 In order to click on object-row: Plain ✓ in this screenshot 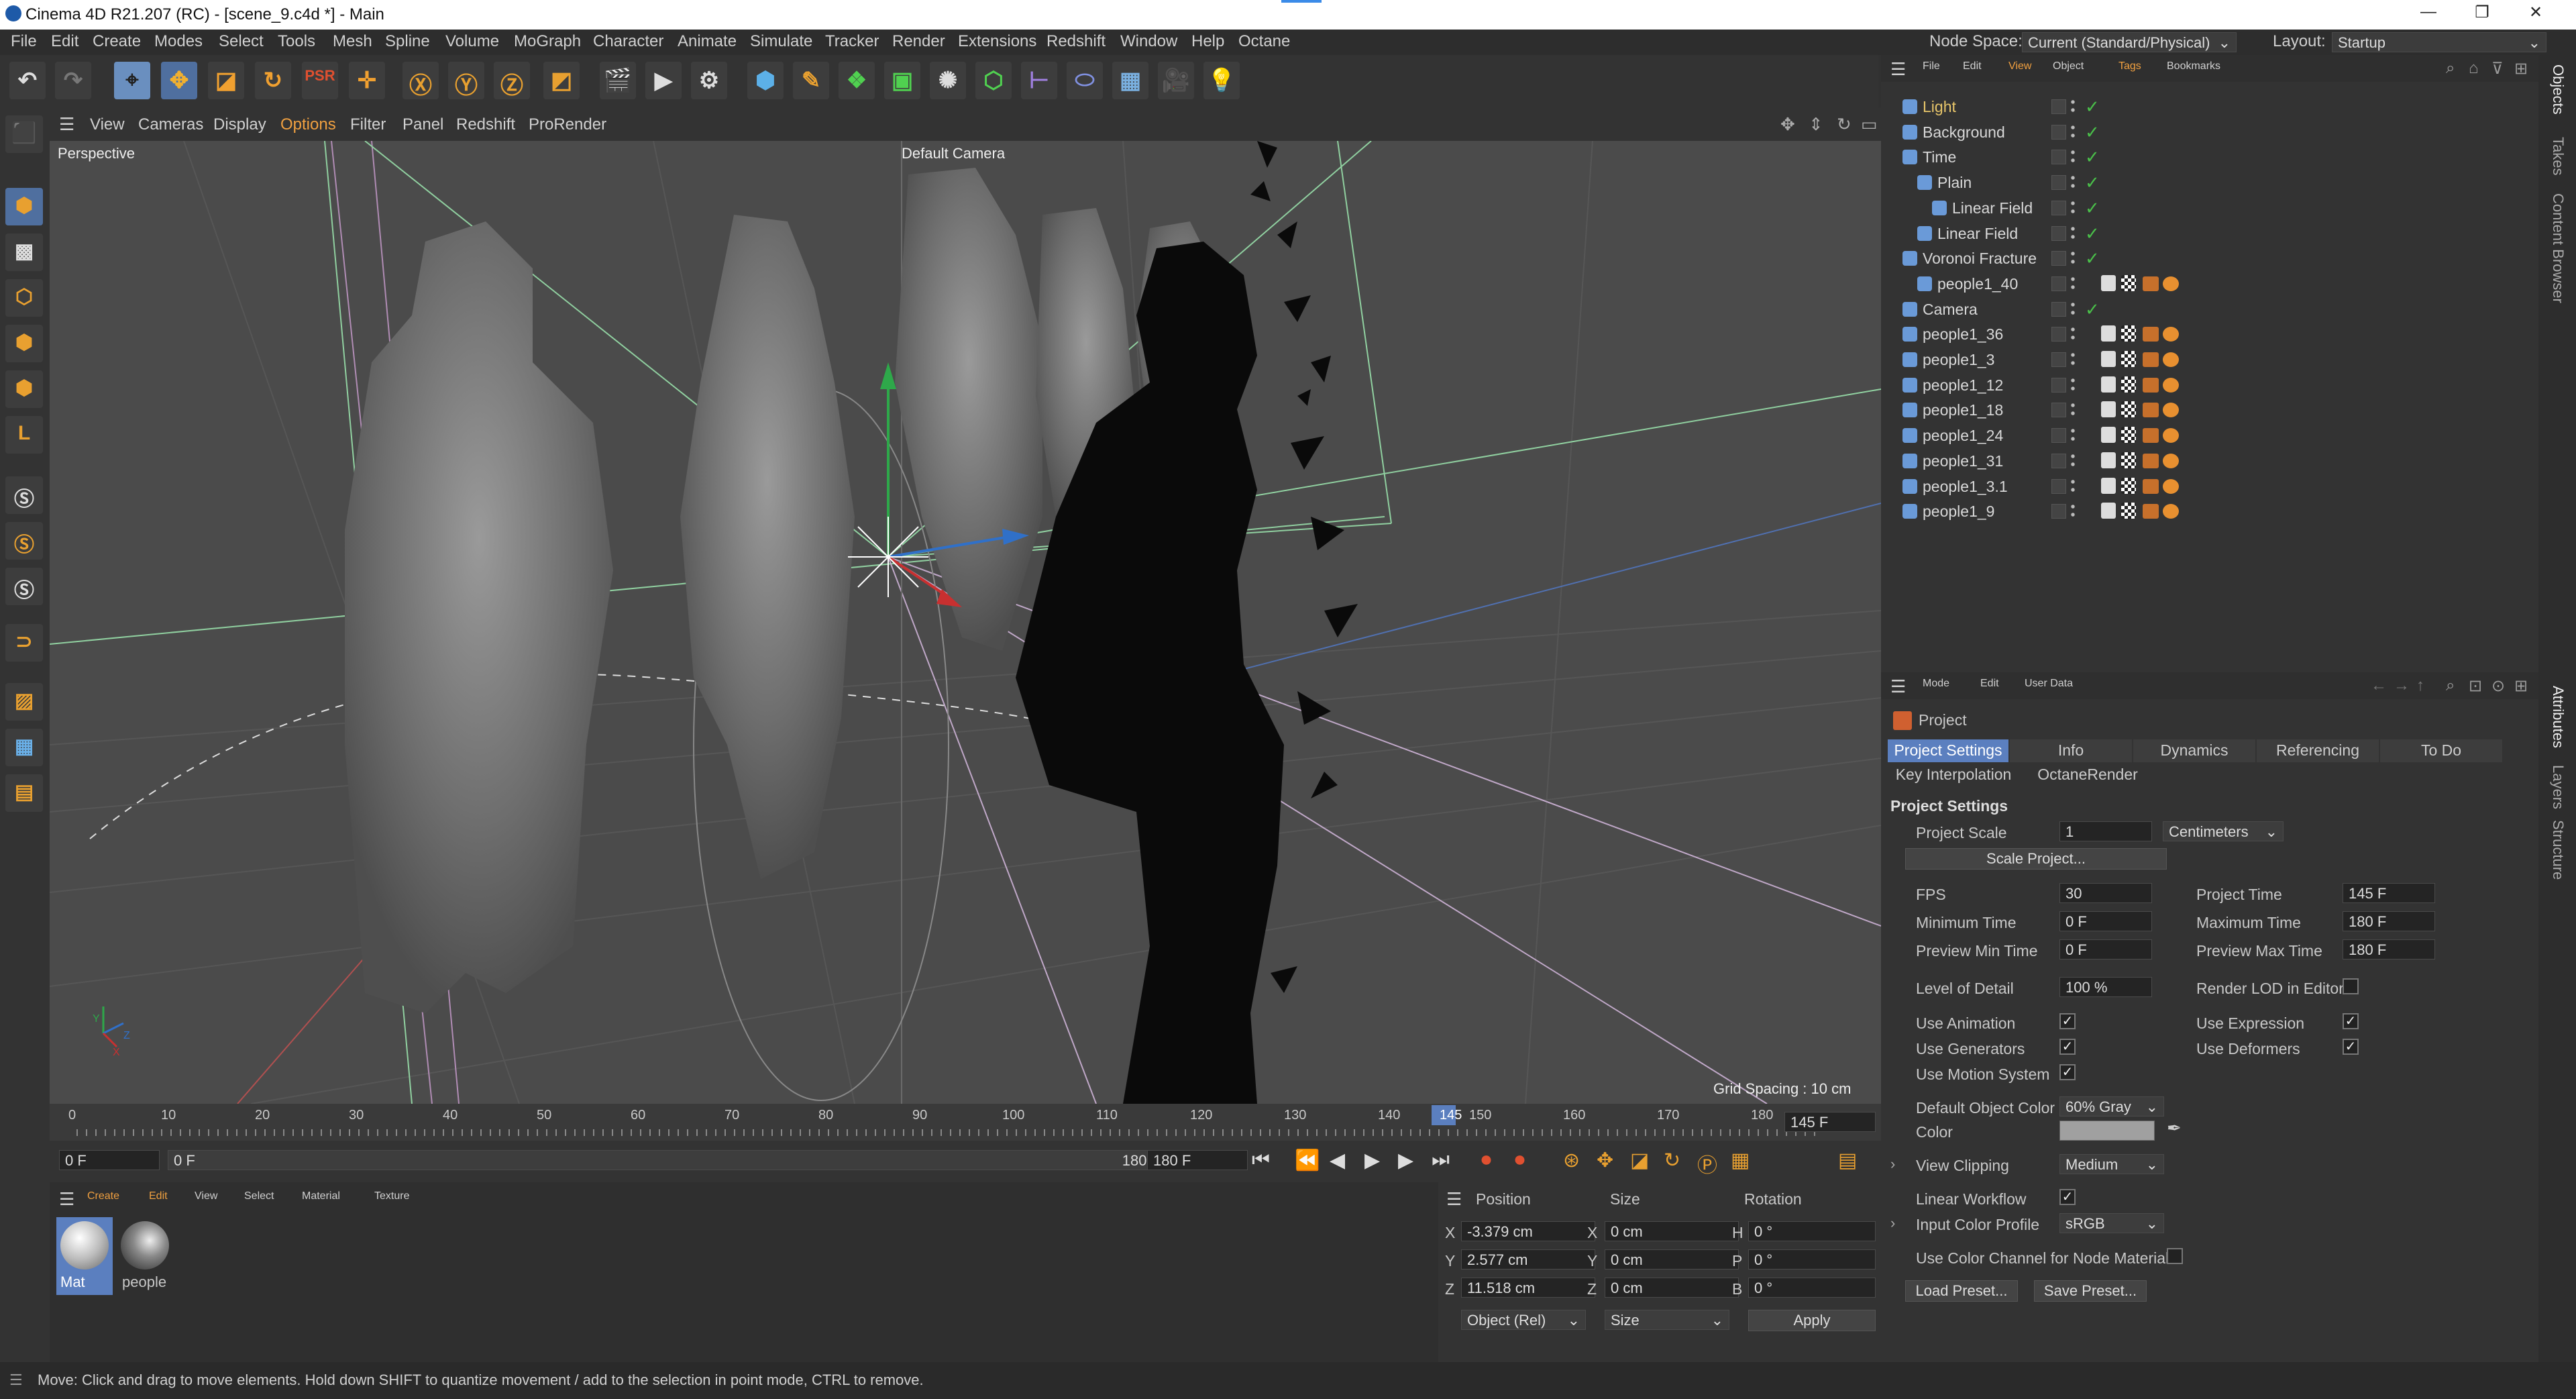, I will do `click(2209, 182)`.